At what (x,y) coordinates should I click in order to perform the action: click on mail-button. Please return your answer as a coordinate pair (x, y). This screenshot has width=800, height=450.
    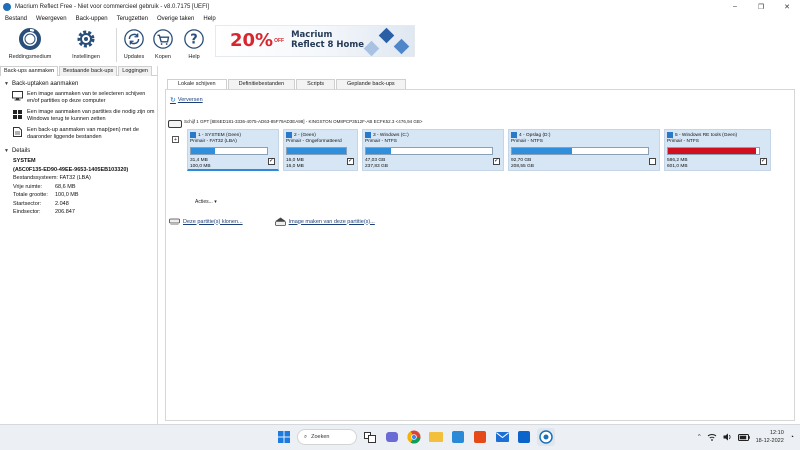
    Looking at the image, I should click on (502, 437).